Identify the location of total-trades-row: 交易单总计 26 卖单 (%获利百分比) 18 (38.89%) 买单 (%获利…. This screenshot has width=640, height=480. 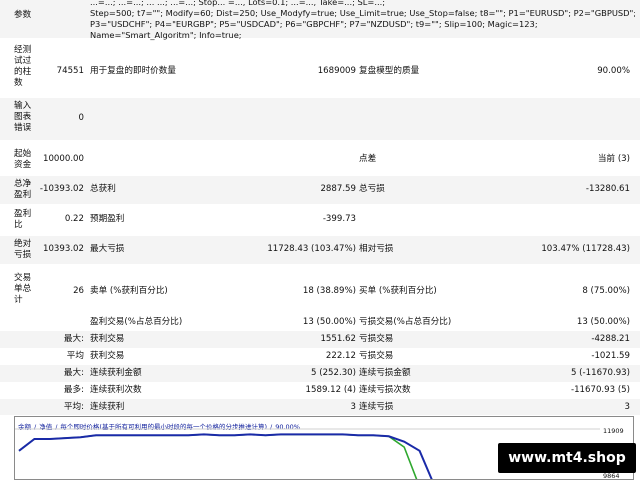
(320, 291).